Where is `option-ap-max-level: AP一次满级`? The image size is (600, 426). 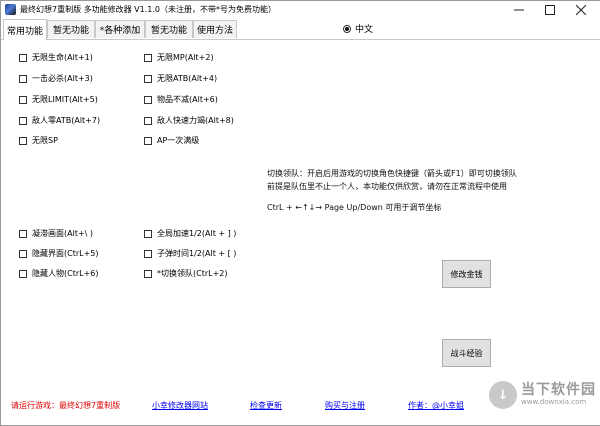 option-ap-max-level: AP一次满级 is located at coordinates (171, 140).